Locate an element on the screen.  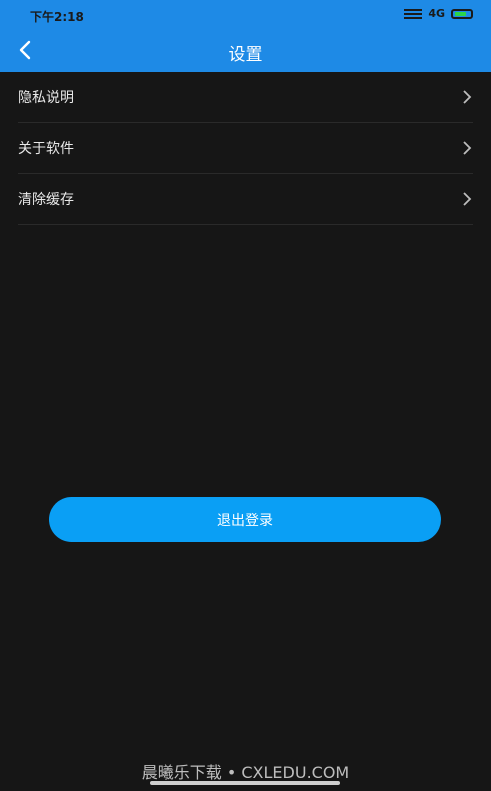
status-indicators: 4G is located at coordinates (438, 13).